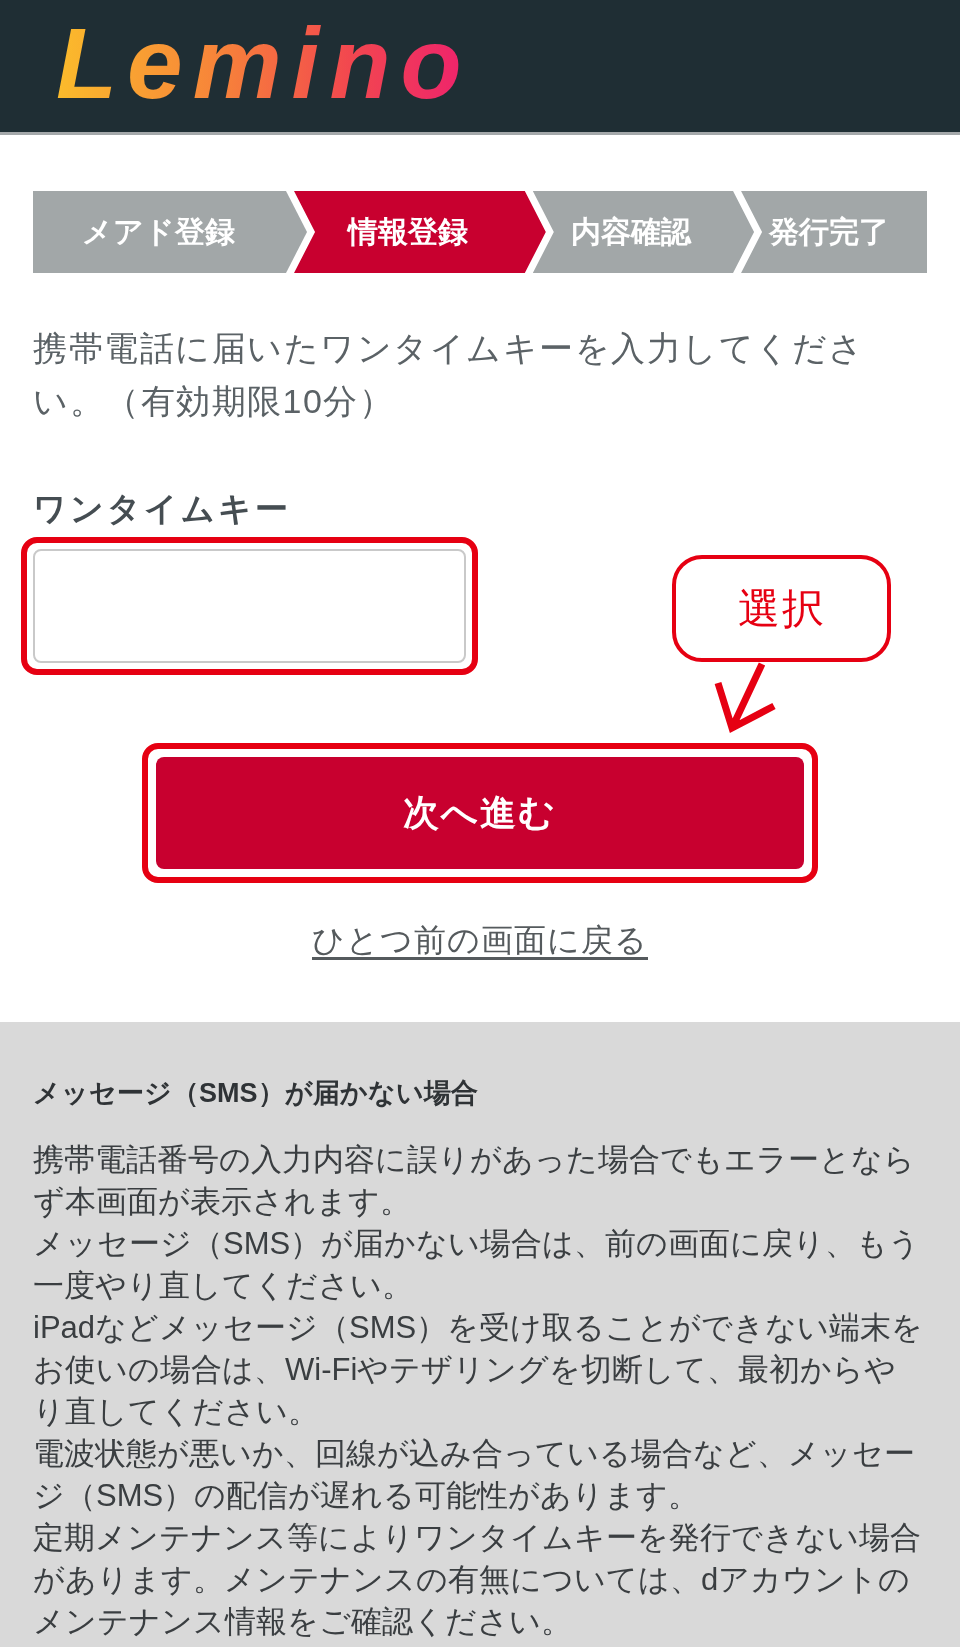 The height and width of the screenshot is (1647, 960). What do you see at coordinates (477, 1580) in the screenshot?
I see `help-text: 定期メンテナンス等によりワンタイムキーを発行できない場合があります。メンテナンスの有無については、dアカウントのメンテナンス情報をご確認ください。` at bounding box center [477, 1580].